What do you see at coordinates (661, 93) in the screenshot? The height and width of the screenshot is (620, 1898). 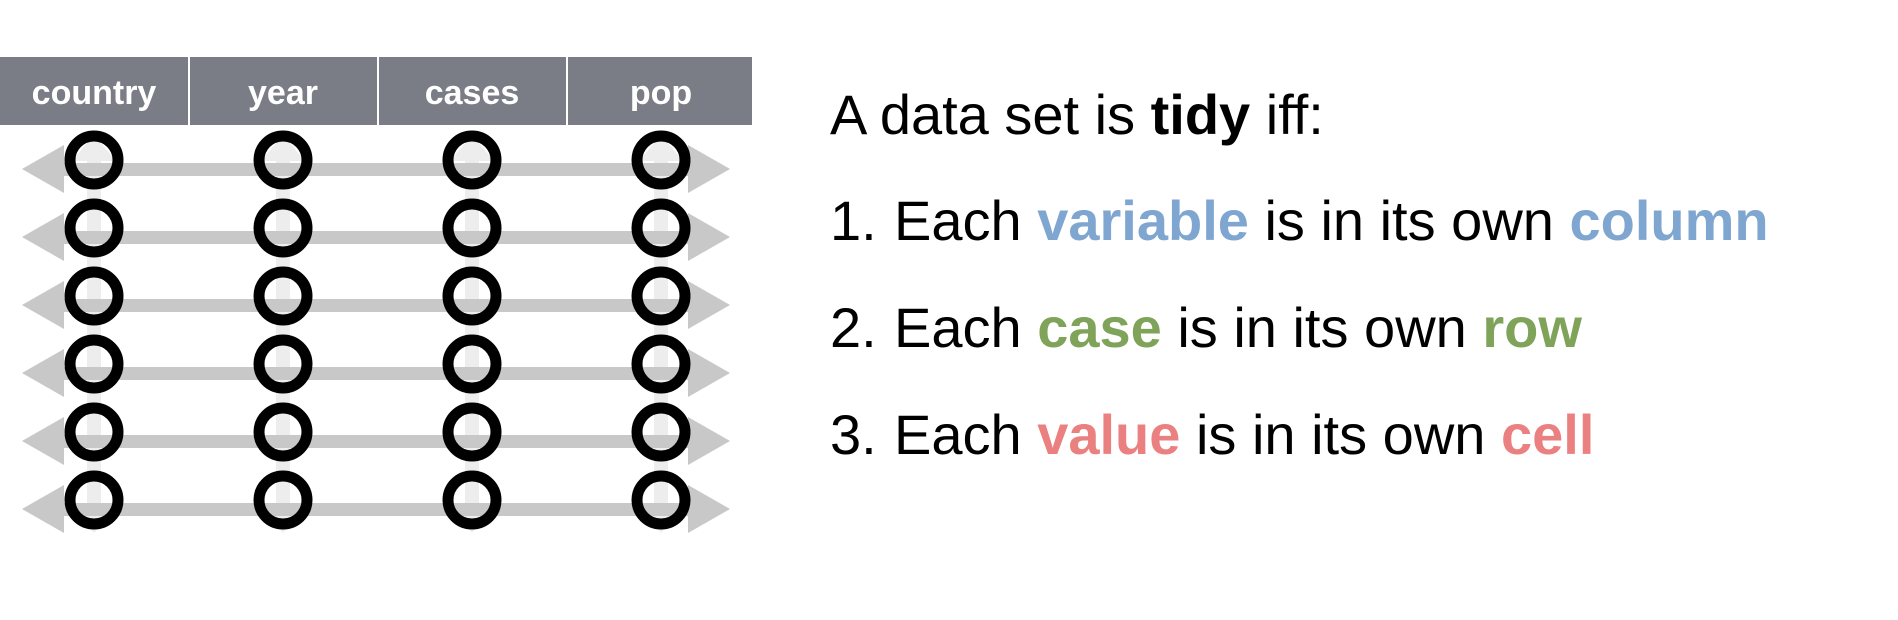 I see `column-header-pop: pop` at bounding box center [661, 93].